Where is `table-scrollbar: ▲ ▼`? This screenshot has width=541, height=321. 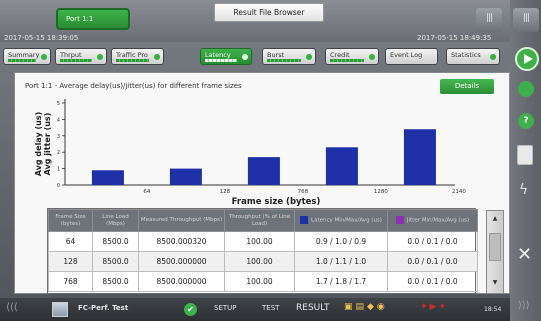
table-scrollbar: ▲ ▼ is located at coordinates (495, 252).